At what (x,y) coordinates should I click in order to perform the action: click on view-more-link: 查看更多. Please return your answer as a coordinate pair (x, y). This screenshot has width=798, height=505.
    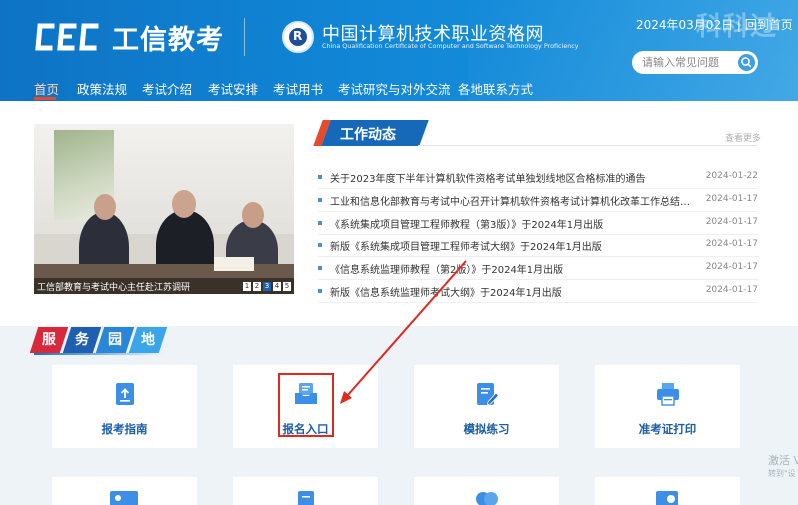
    Looking at the image, I should click on (743, 137).